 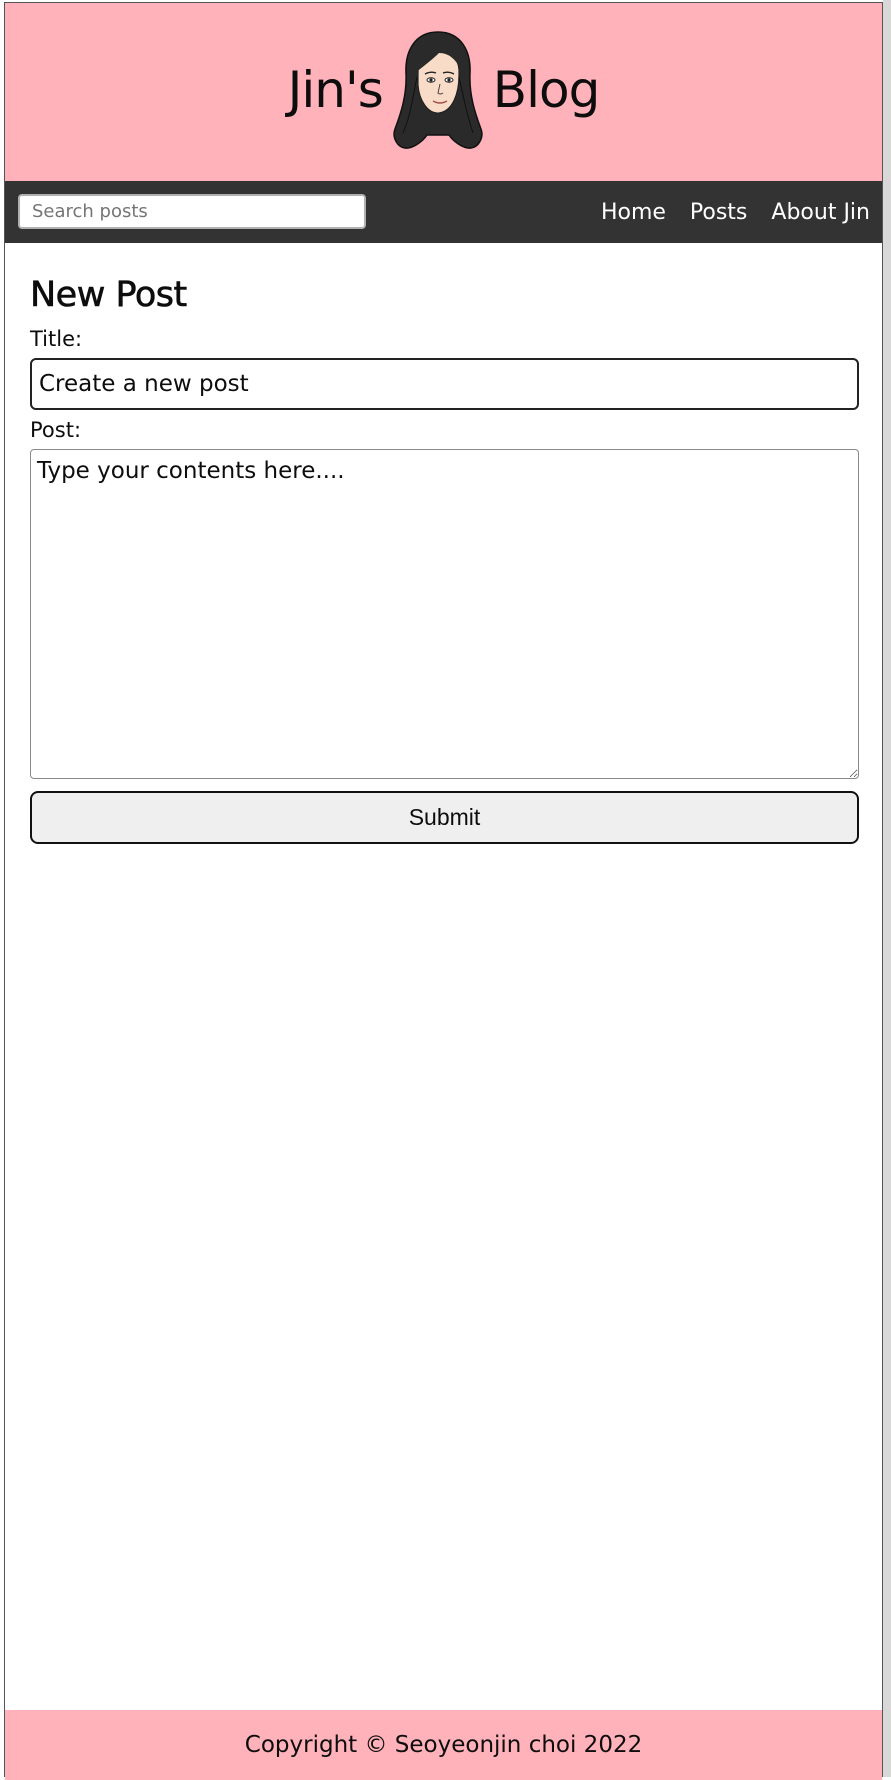 I want to click on title-label: Title:, so click(x=56, y=339).